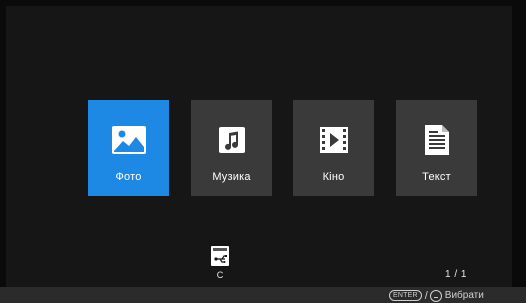  I want to click on select-hint-label: Вибрати, so click(464, 295).